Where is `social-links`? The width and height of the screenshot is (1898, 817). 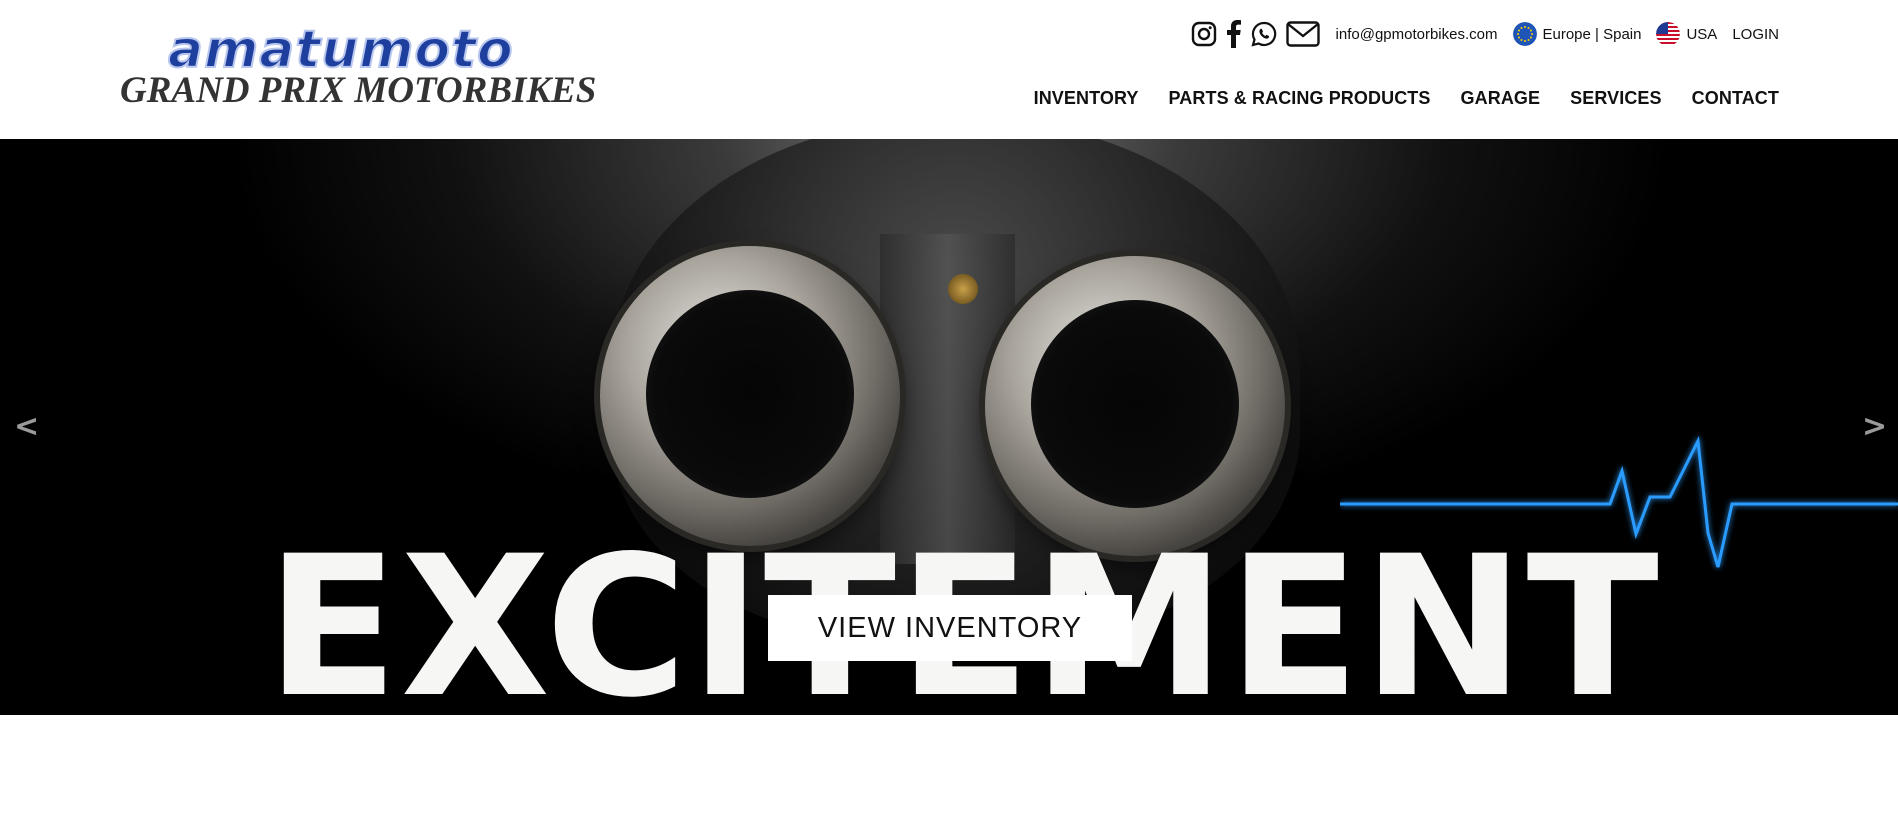 social-links is located at coordinates (1255, 34).